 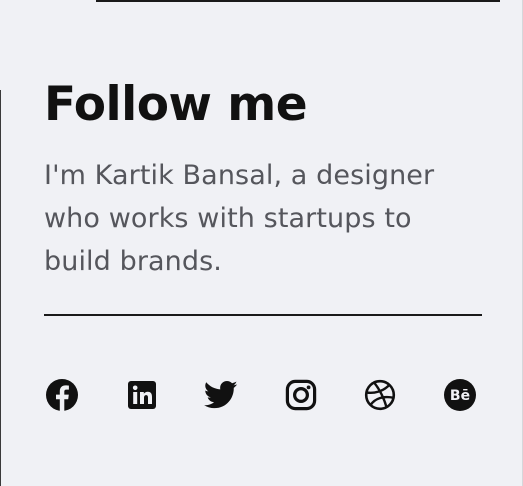 I want to click on twitter-icon, so click(x=221, y=394).